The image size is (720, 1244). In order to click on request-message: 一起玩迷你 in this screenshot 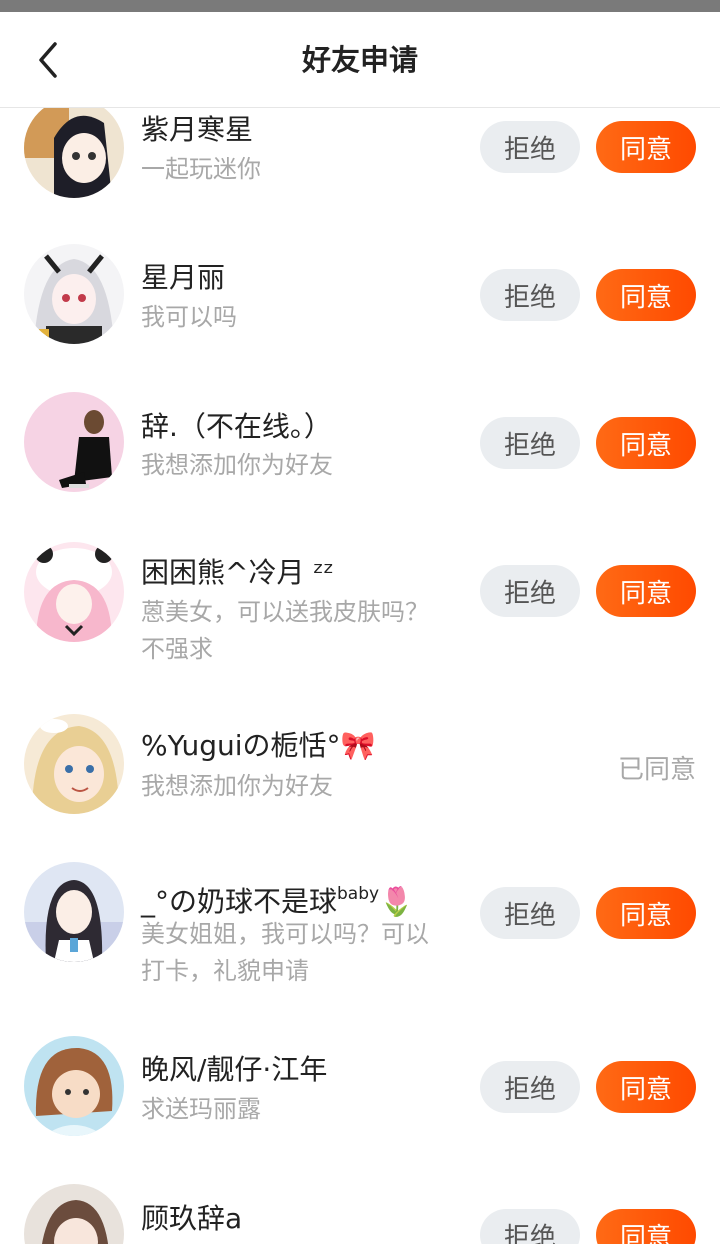, I will do `click(201, 169)`.